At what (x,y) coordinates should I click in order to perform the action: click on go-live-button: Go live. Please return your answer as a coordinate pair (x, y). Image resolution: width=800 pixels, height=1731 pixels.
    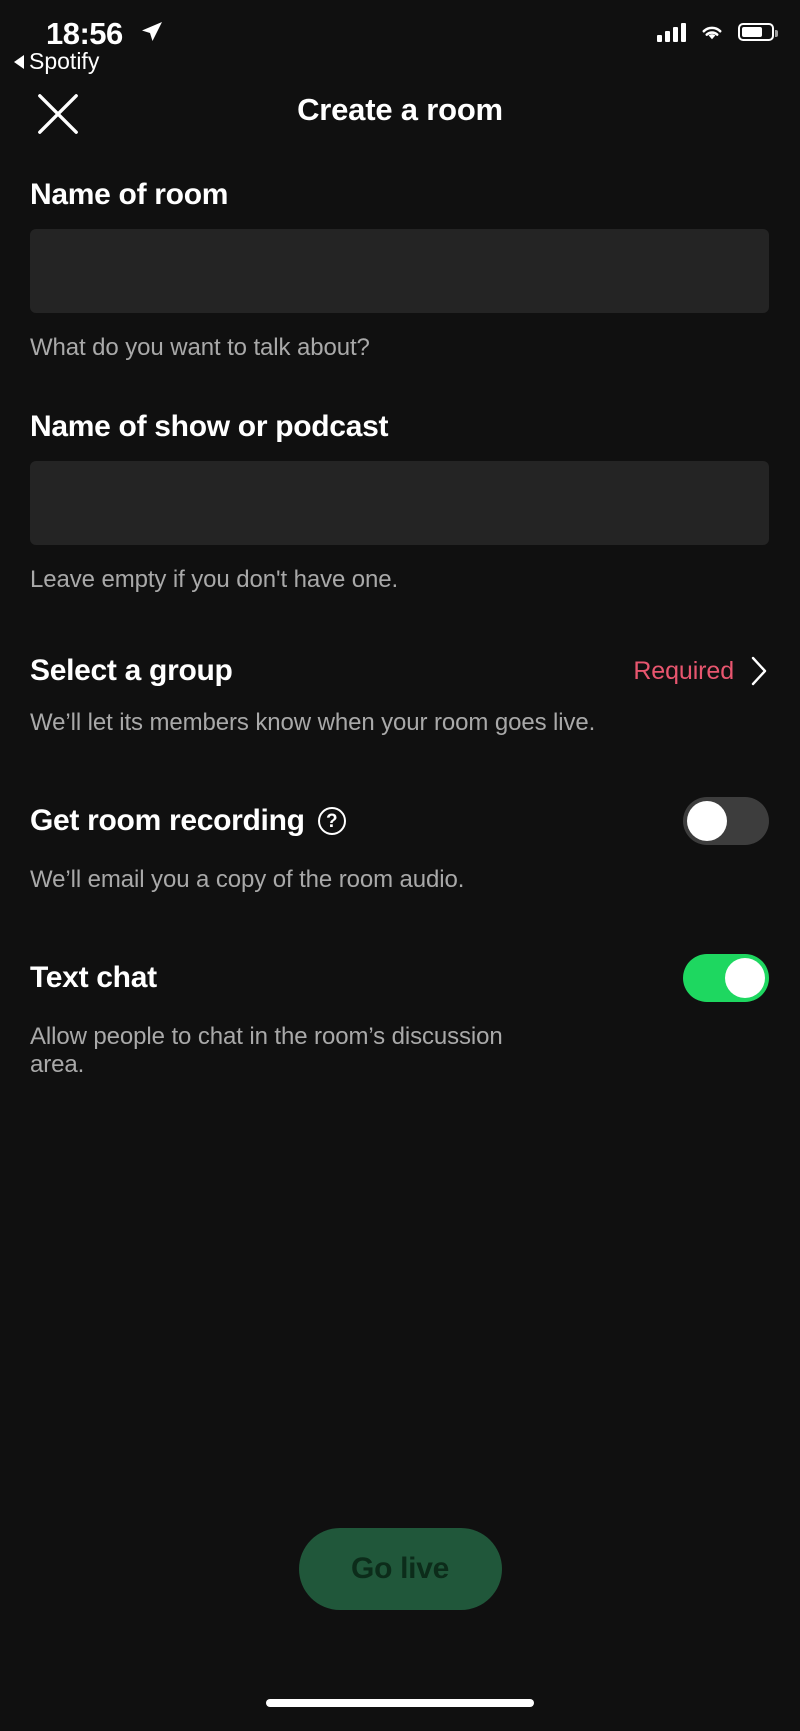
    Looking at the image, I should click on (400, 1569).